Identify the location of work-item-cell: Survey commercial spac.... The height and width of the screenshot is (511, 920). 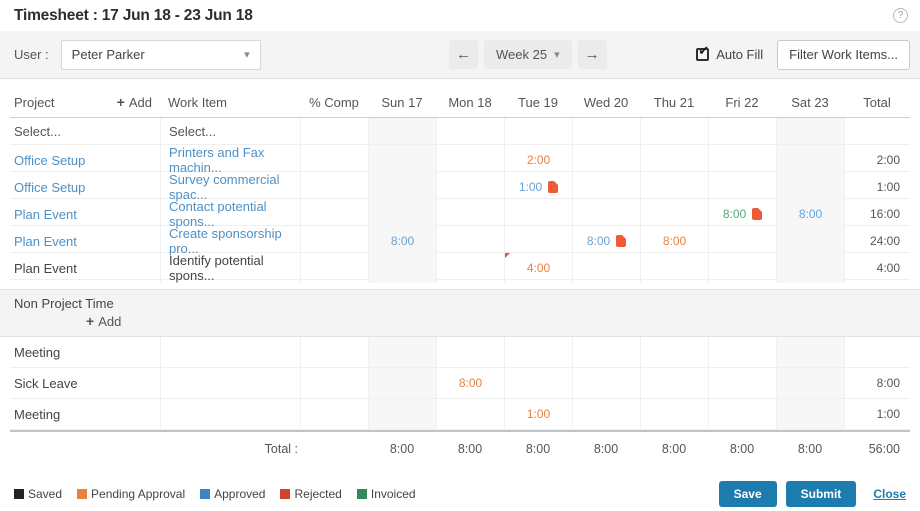
(230, 187).